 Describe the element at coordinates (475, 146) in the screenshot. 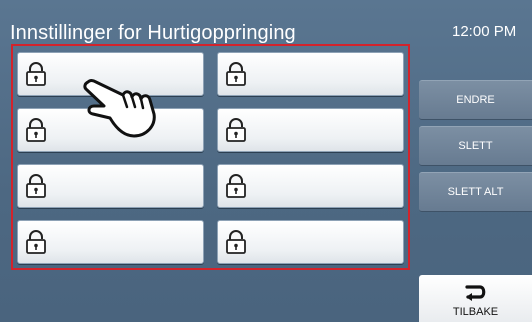

I see `delete-button: SLETT` at that location.